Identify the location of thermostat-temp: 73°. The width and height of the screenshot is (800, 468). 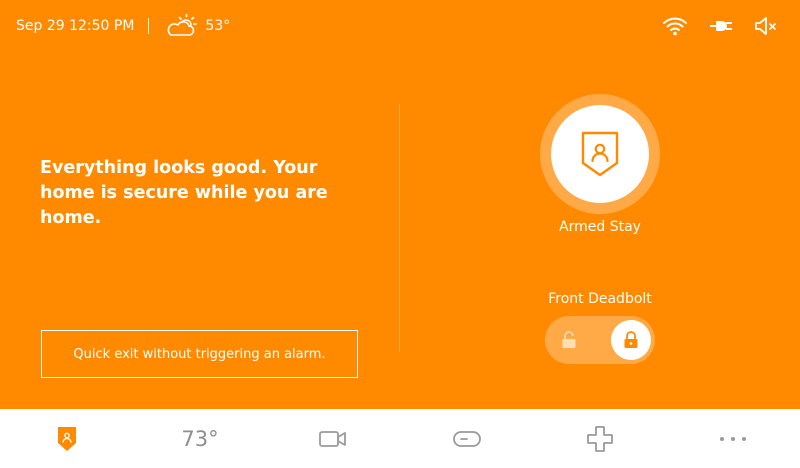
(200, 438).